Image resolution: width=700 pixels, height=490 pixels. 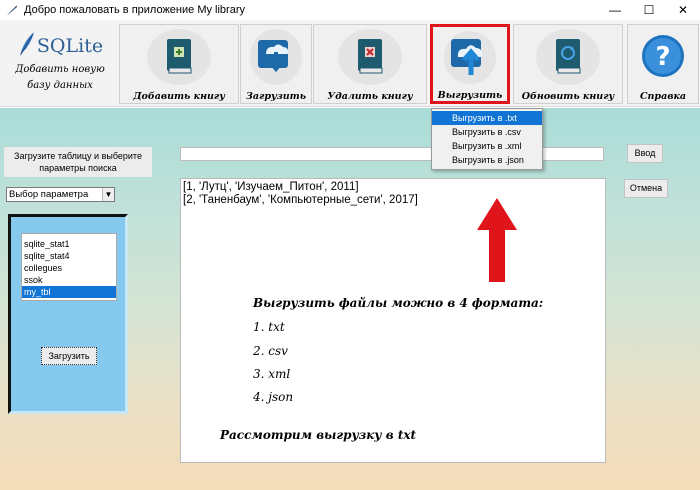 What do you see at coordinates (645, 153) in the screenshot?
I see `enter-button: Ввод` at bounding box center [645, 153].